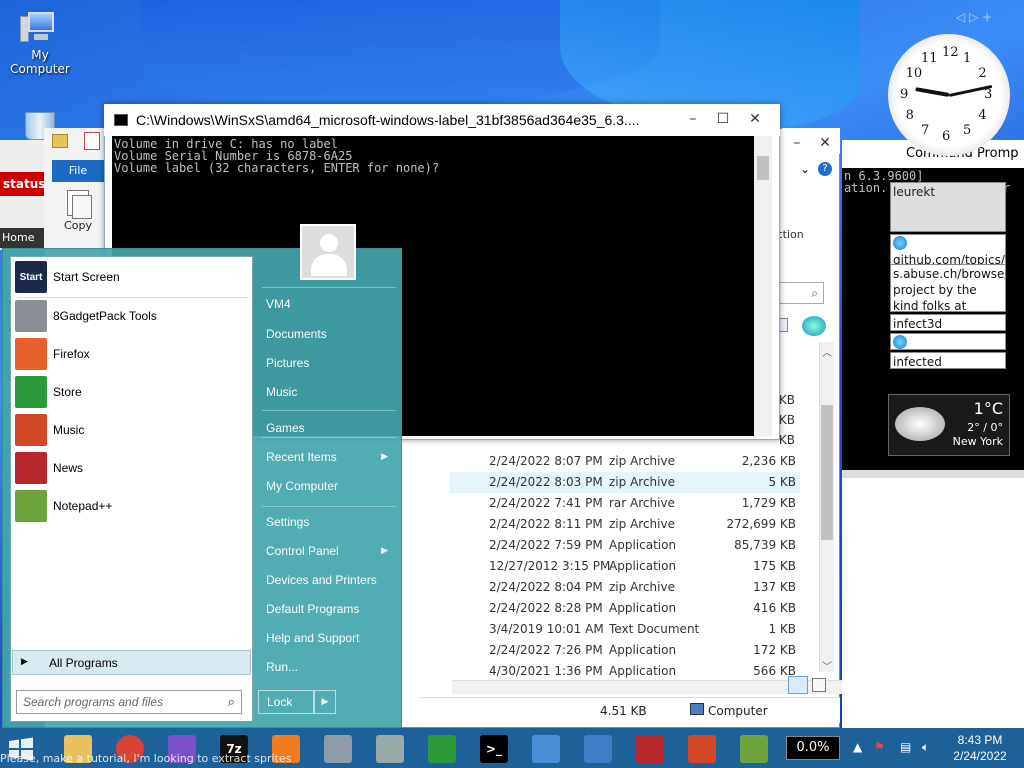  I want to click on console-scrollbar, so click(763, 286).